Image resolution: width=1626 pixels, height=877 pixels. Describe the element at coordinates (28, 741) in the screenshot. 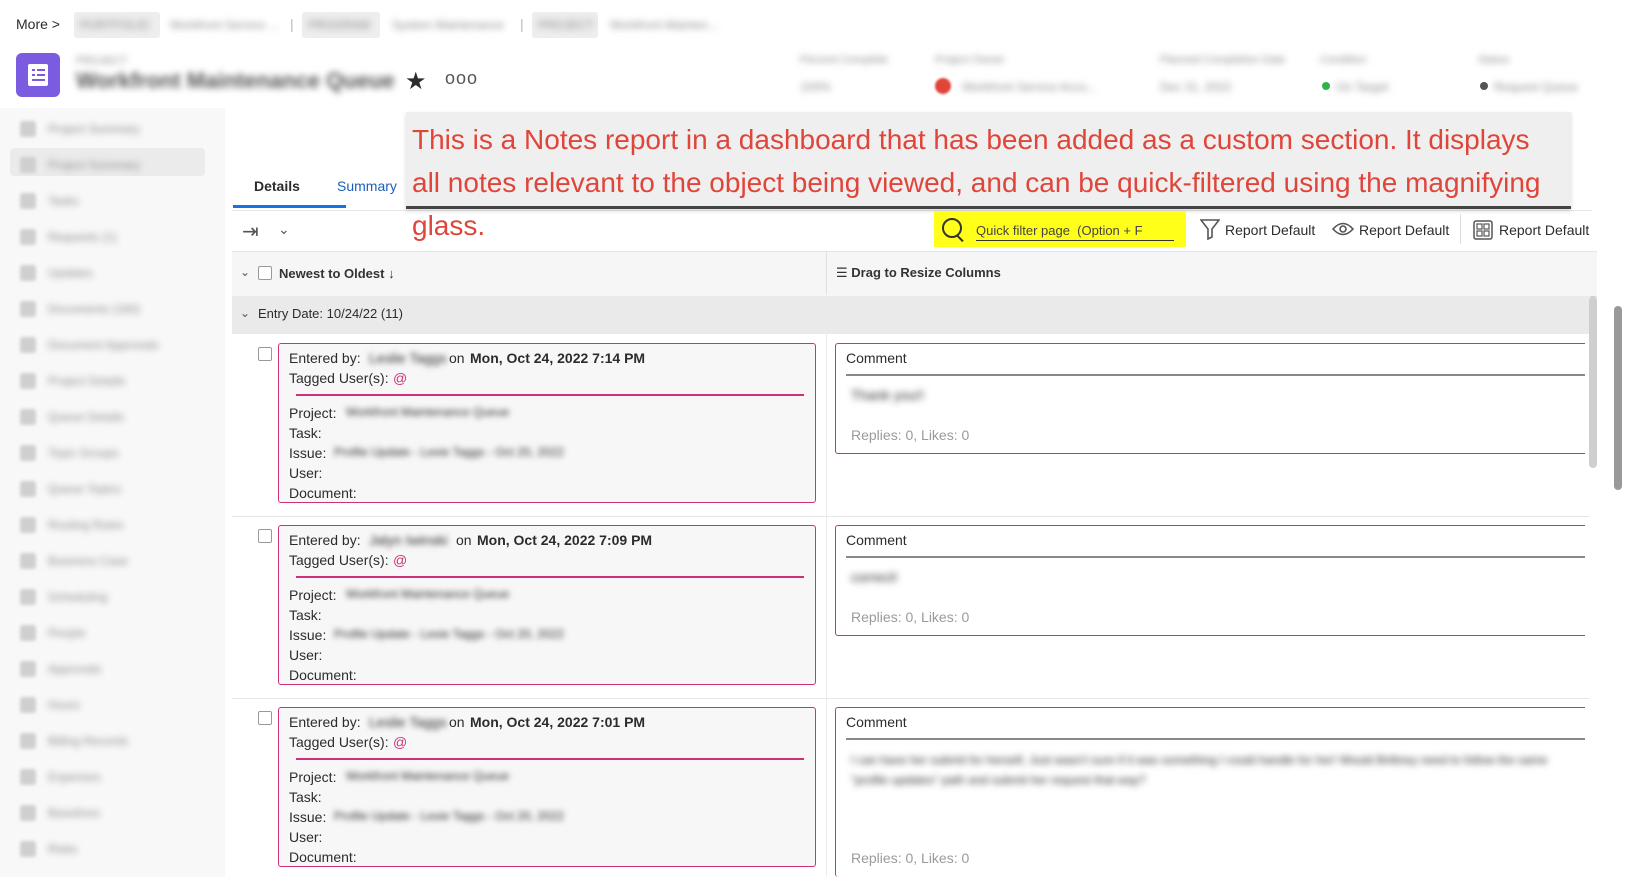

I see `billing-icon` at that location.